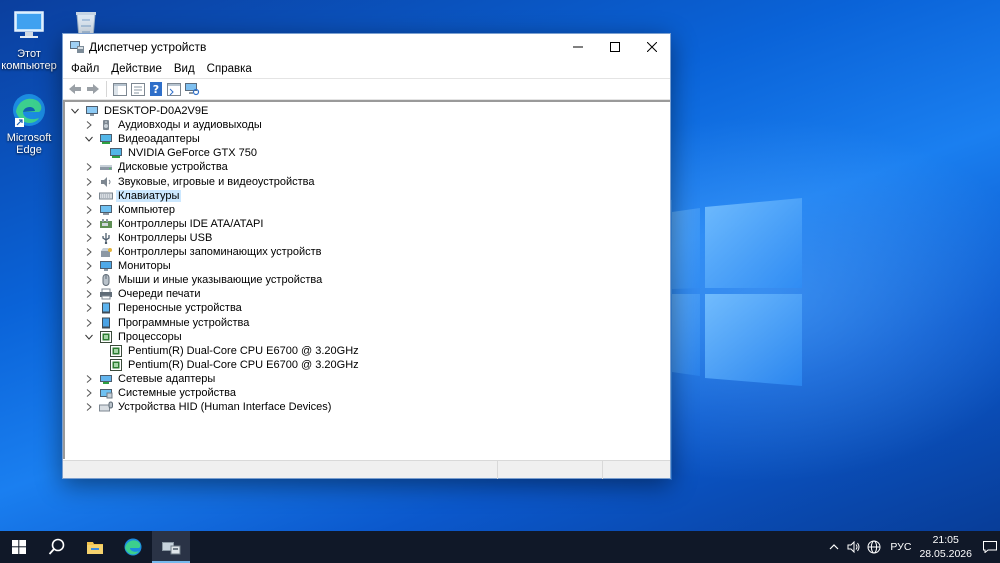 This screenshot has height=563, width=1000. I want to click on mouse-icon, so click(106, 280).